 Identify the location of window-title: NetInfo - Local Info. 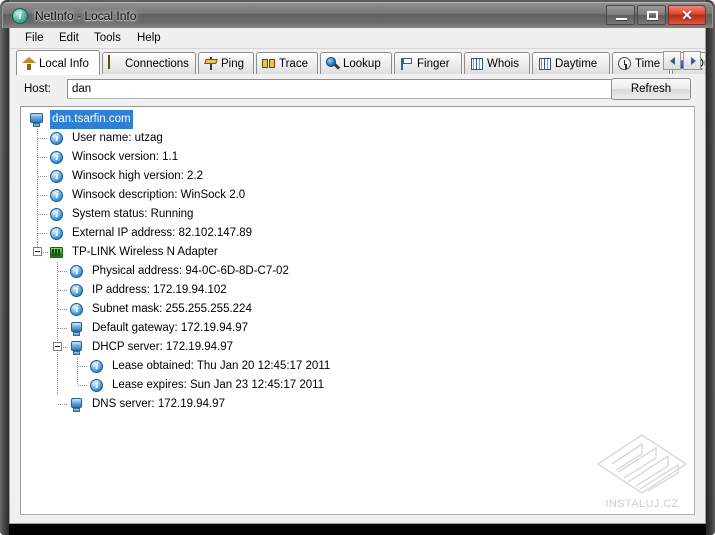
(86, 16).